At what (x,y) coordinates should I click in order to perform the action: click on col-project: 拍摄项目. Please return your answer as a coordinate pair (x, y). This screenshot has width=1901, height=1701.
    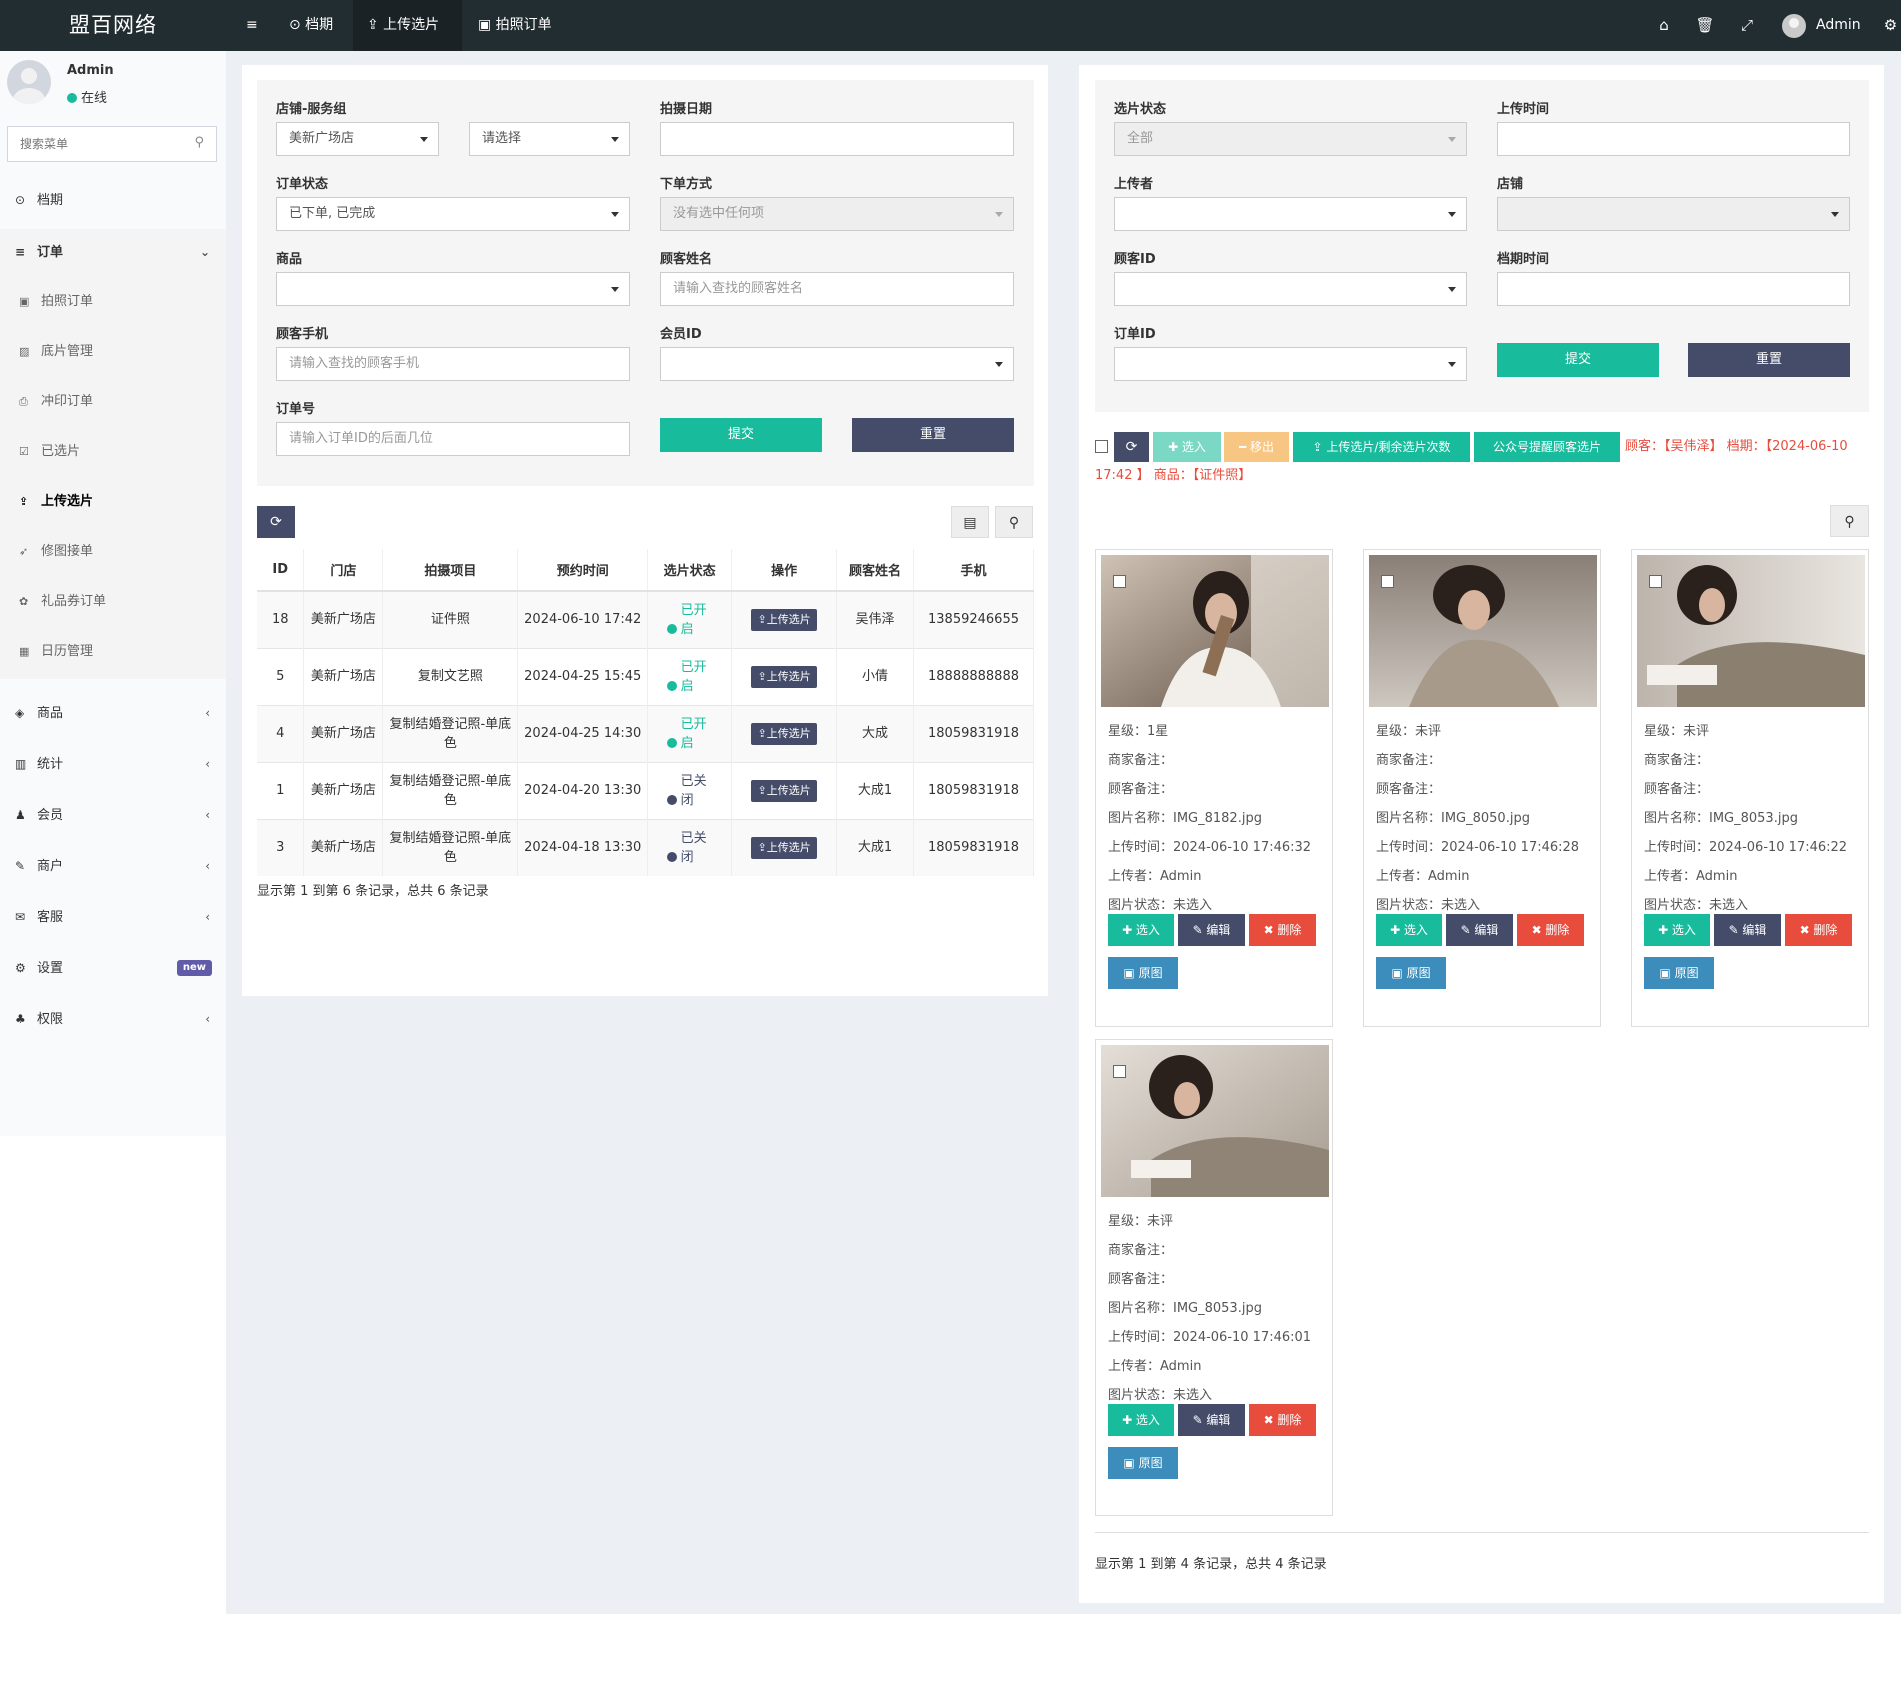
    Looking at the image, I should click on (450, 570).